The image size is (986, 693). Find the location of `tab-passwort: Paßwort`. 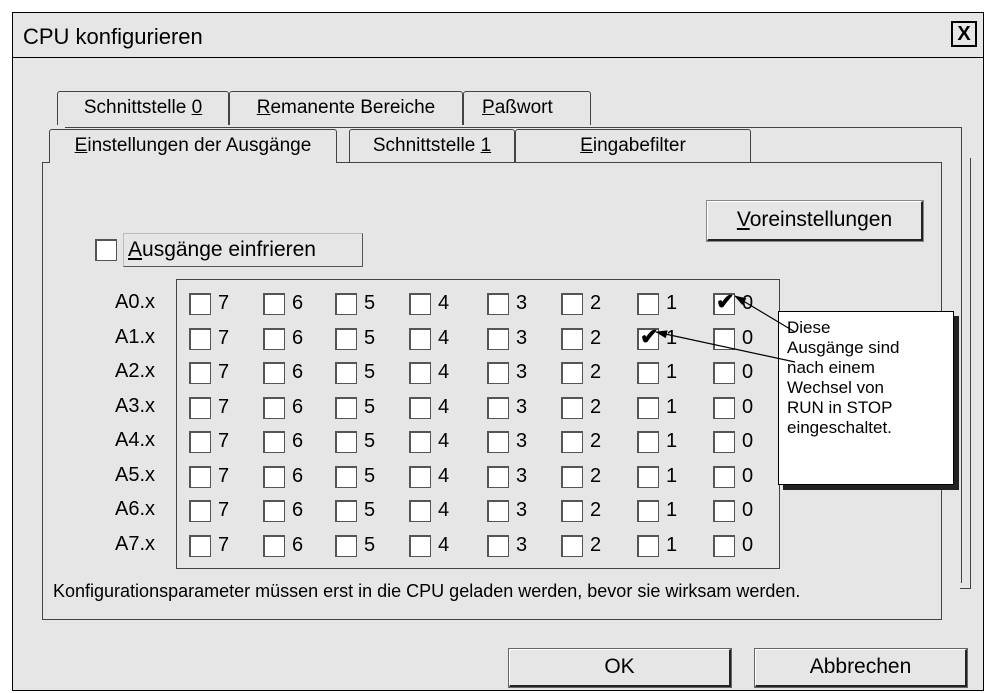

tab-passwort: Paßwort is located at coordinates (527, 108).